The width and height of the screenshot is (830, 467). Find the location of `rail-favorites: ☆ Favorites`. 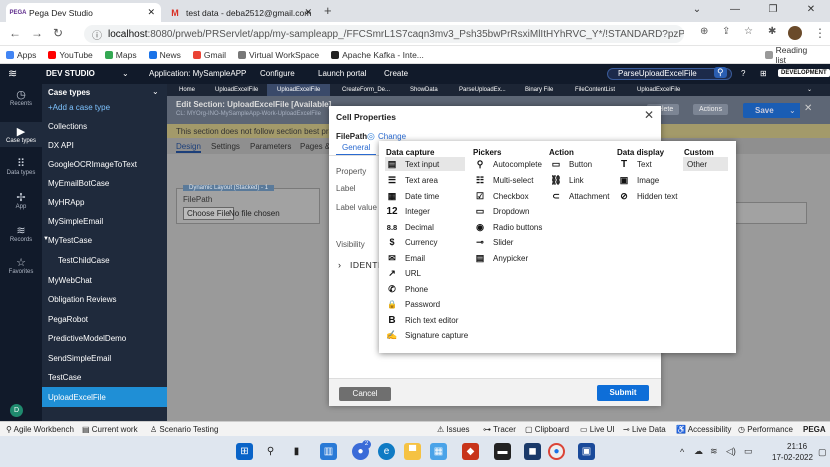

rail-favorites: ☆ Favorites is located at coordinates (21, 265).